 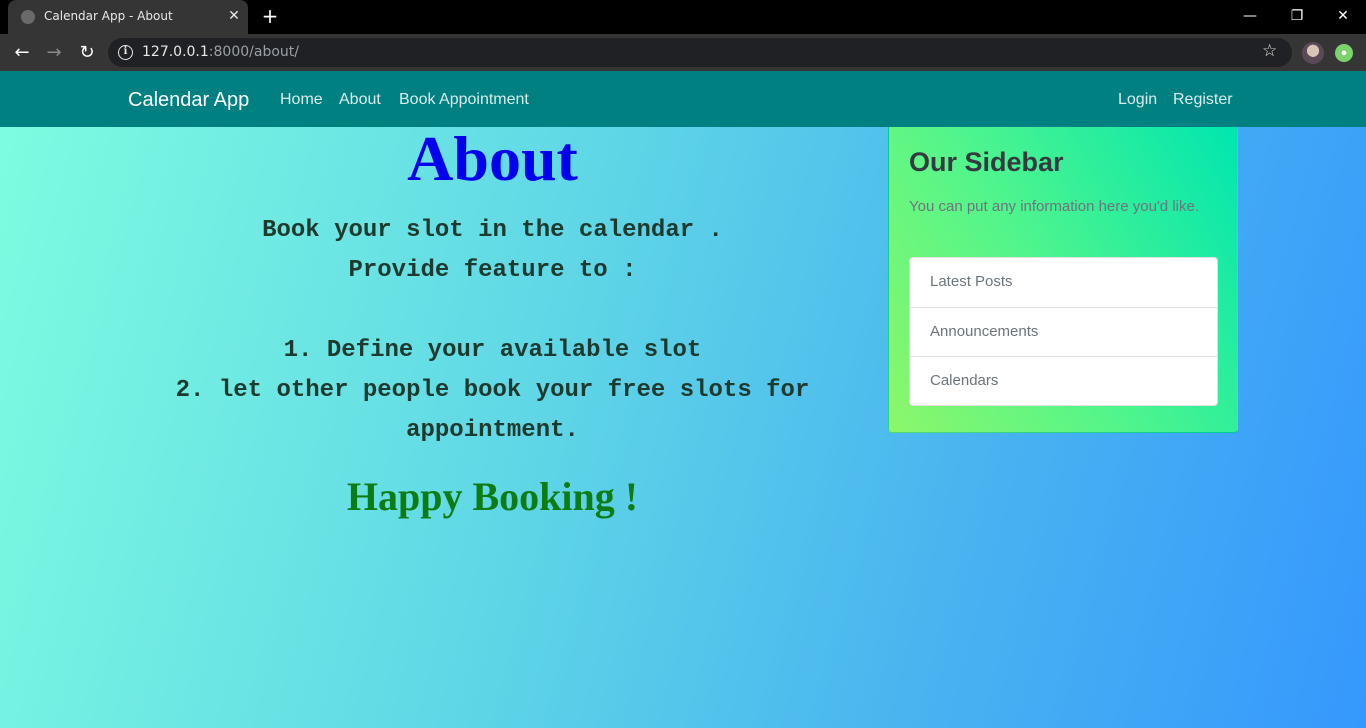 What do you see at coordinates (492, 350) in the screenshot?
I see `description-line: 1. Define your available slot` at bounding box center [492, 350].